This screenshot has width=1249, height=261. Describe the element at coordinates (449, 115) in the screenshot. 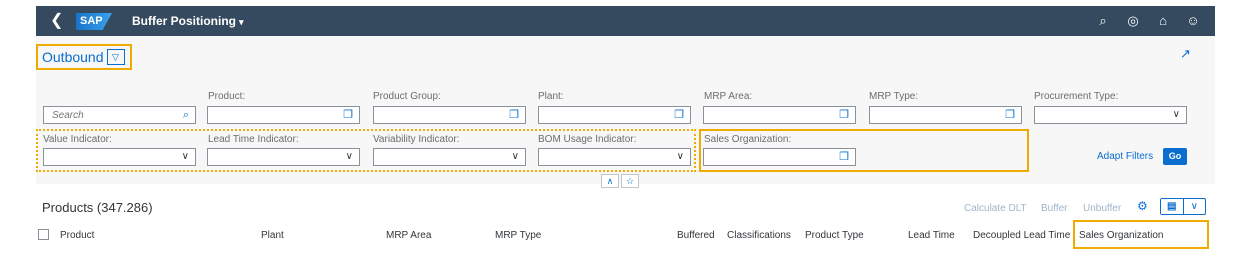

I see `product-group-field: ❐` at that location.